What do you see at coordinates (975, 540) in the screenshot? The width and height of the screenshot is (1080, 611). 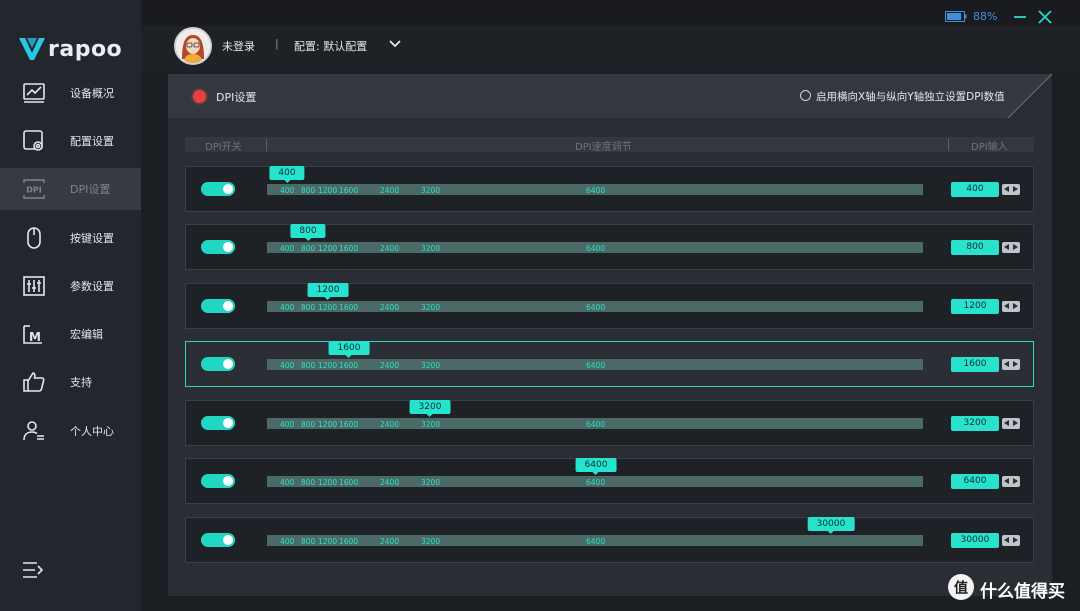 I see `dpi-input-field: 30000` at bounding box center [975, 540].